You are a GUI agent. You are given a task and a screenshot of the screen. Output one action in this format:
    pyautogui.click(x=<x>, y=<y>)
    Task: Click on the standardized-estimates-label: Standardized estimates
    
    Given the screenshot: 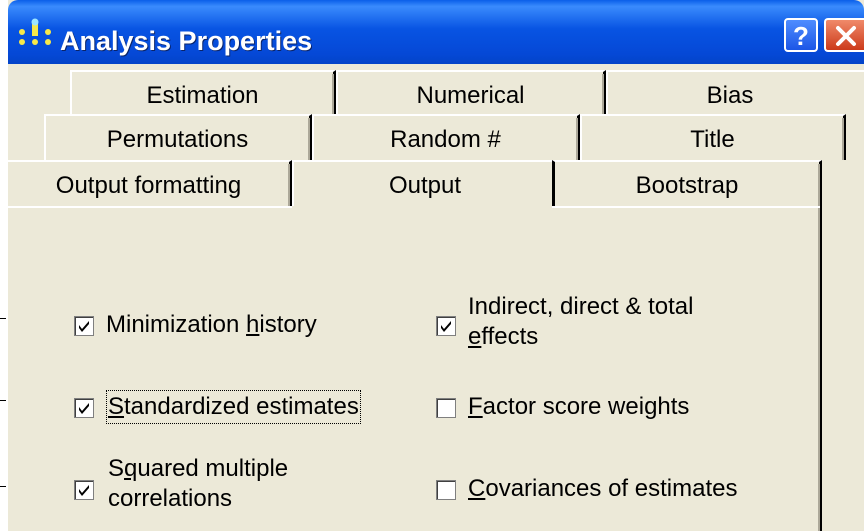 What is the action you would take?
    pyautogui.click(x=233, y=407)
    